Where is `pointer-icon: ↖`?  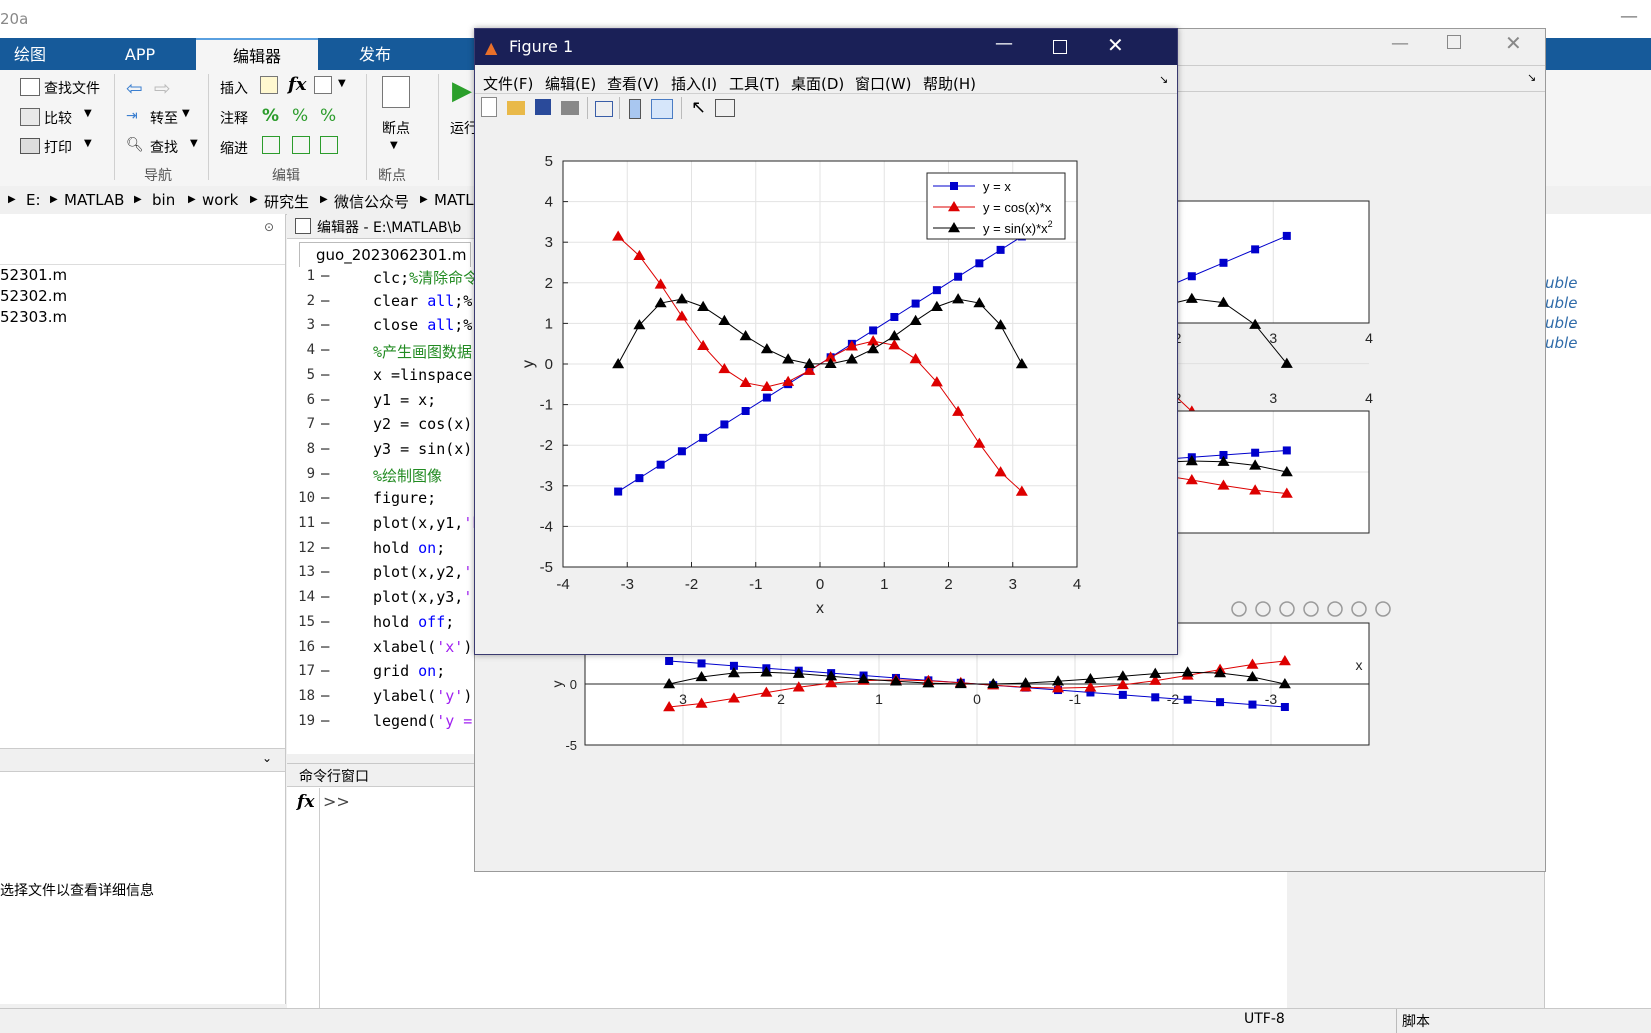
pointer-icon: ↖ is located at coordinates (698, 107).